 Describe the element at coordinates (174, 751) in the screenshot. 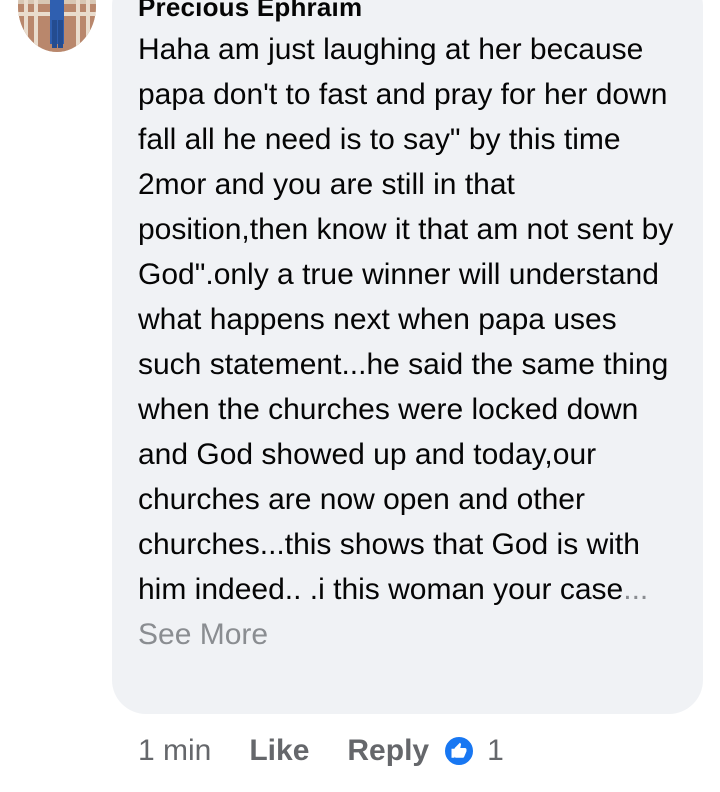

I see `comment-timestamp: 1 min` at that location.